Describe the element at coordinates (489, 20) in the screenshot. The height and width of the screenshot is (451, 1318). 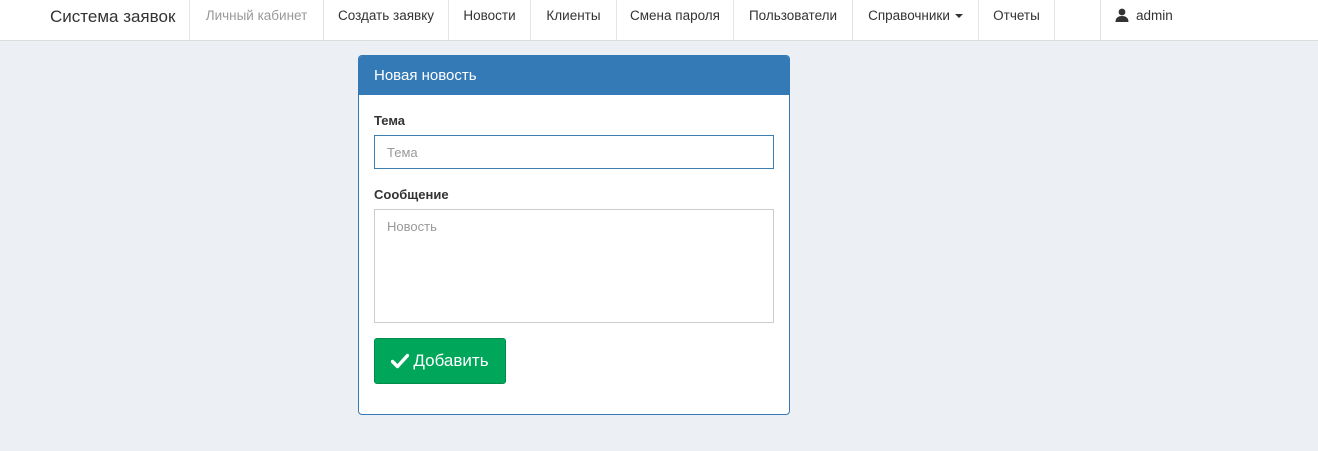
I see `nav-item-news: Новости` at that location.